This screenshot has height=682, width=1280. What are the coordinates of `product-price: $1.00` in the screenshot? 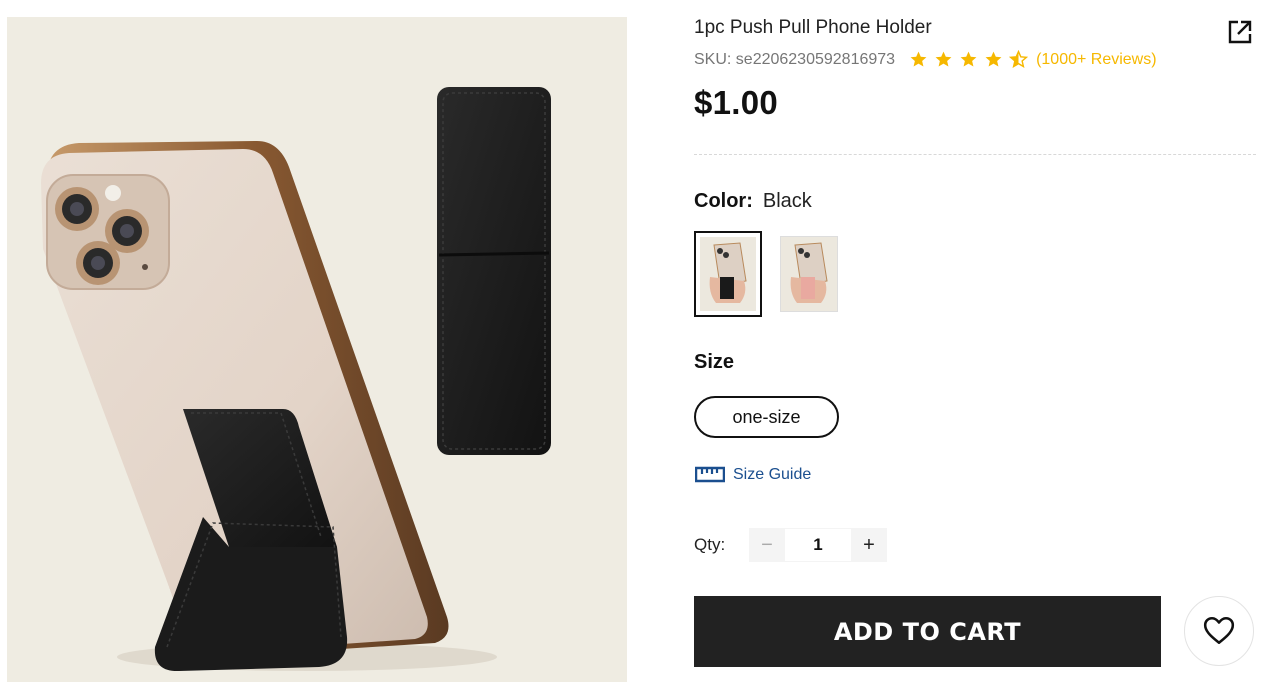 It's located at (736, 102).